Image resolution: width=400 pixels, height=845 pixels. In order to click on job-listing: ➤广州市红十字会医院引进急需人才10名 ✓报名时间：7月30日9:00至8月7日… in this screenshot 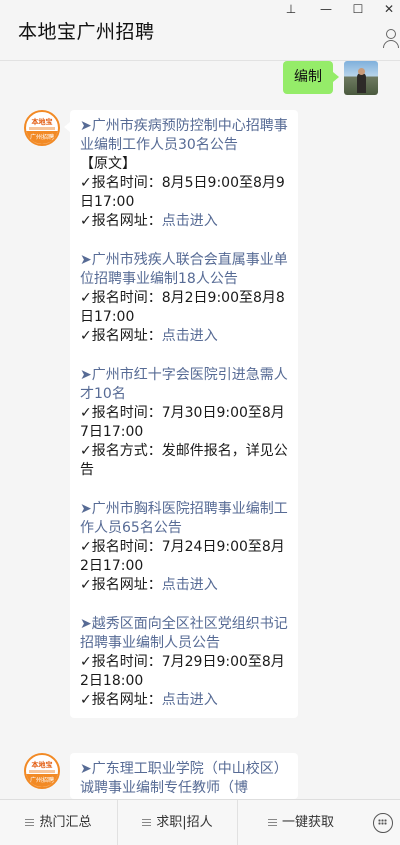, I will do `click(184, 423)`.